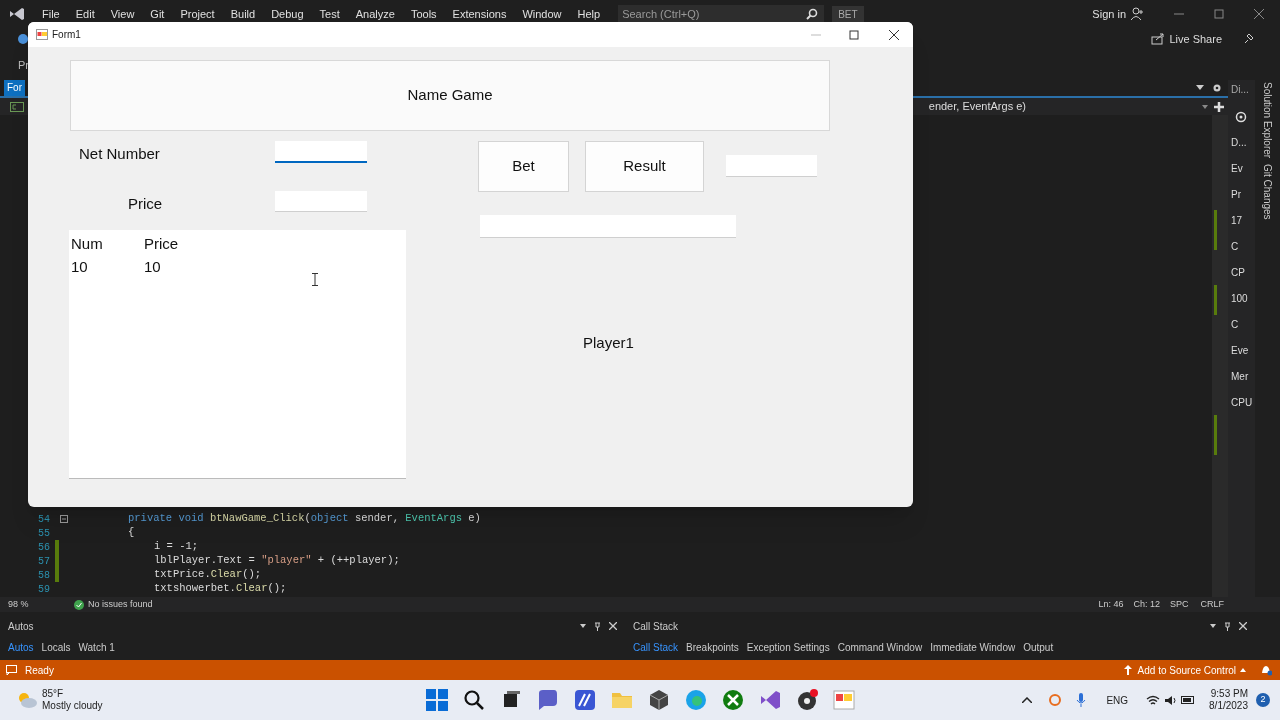 The height and width of the screenshot is (720, 1280). What do you see at coordinates (1266, 670) in the screenshot?
I see `bell-icon` at bounding box center [1266, 670].